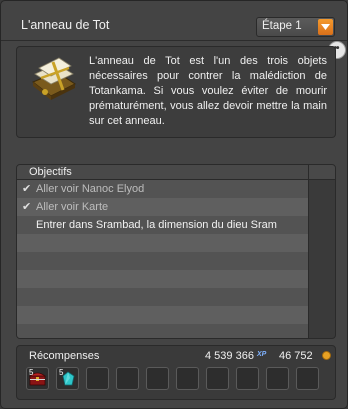  Describe the element at coordinates (54, 78) in the screenshot. I see `scroll-book-icon` at that location.